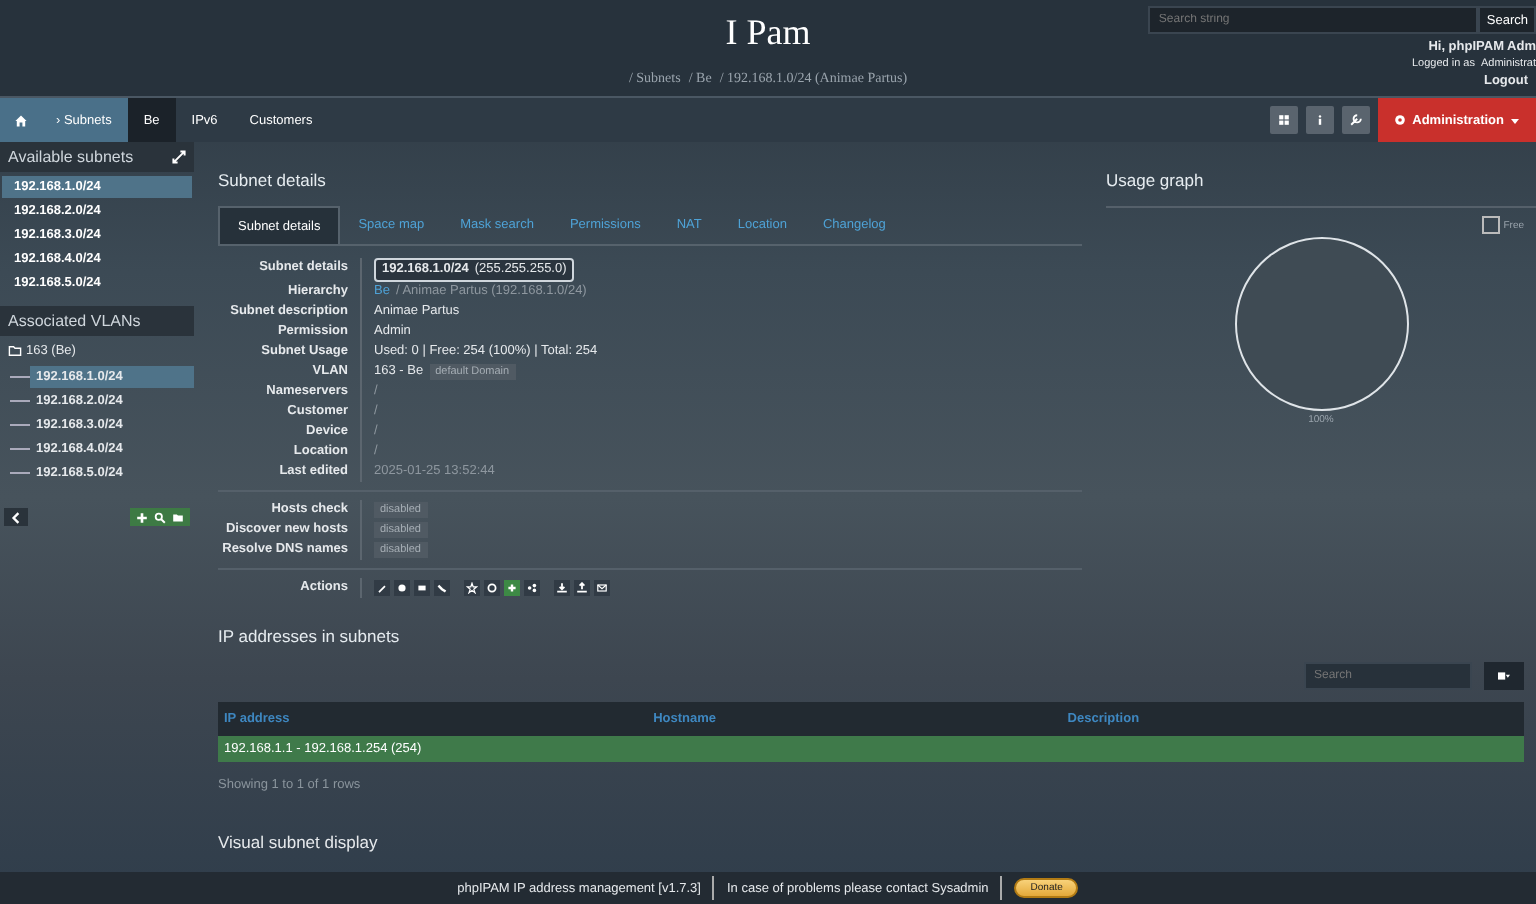  I want to click on envelope-icon, so click(602, 588).